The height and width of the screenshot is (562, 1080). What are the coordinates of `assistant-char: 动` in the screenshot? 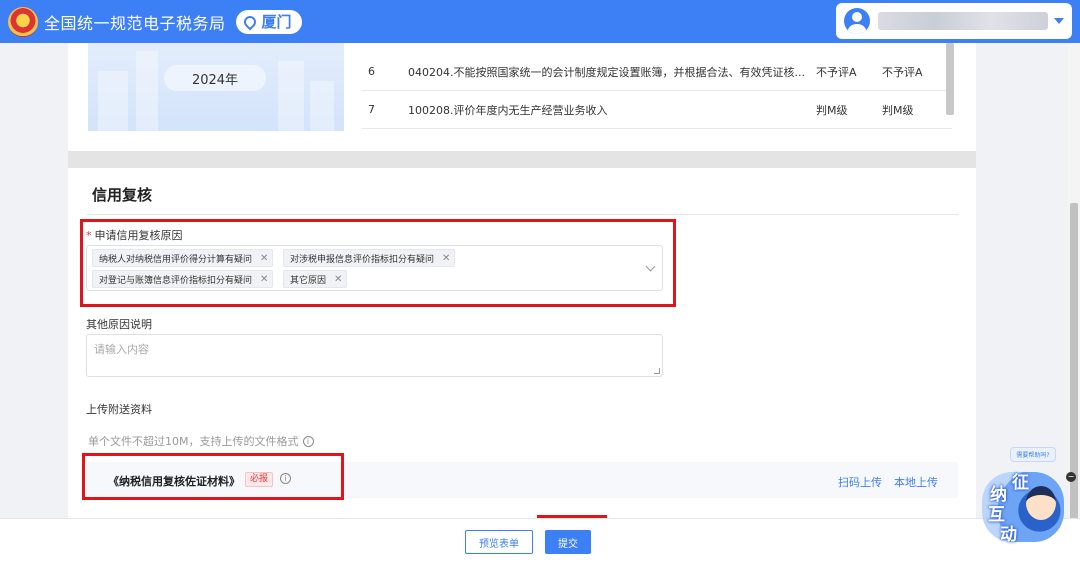 It's located at (1008, 535).